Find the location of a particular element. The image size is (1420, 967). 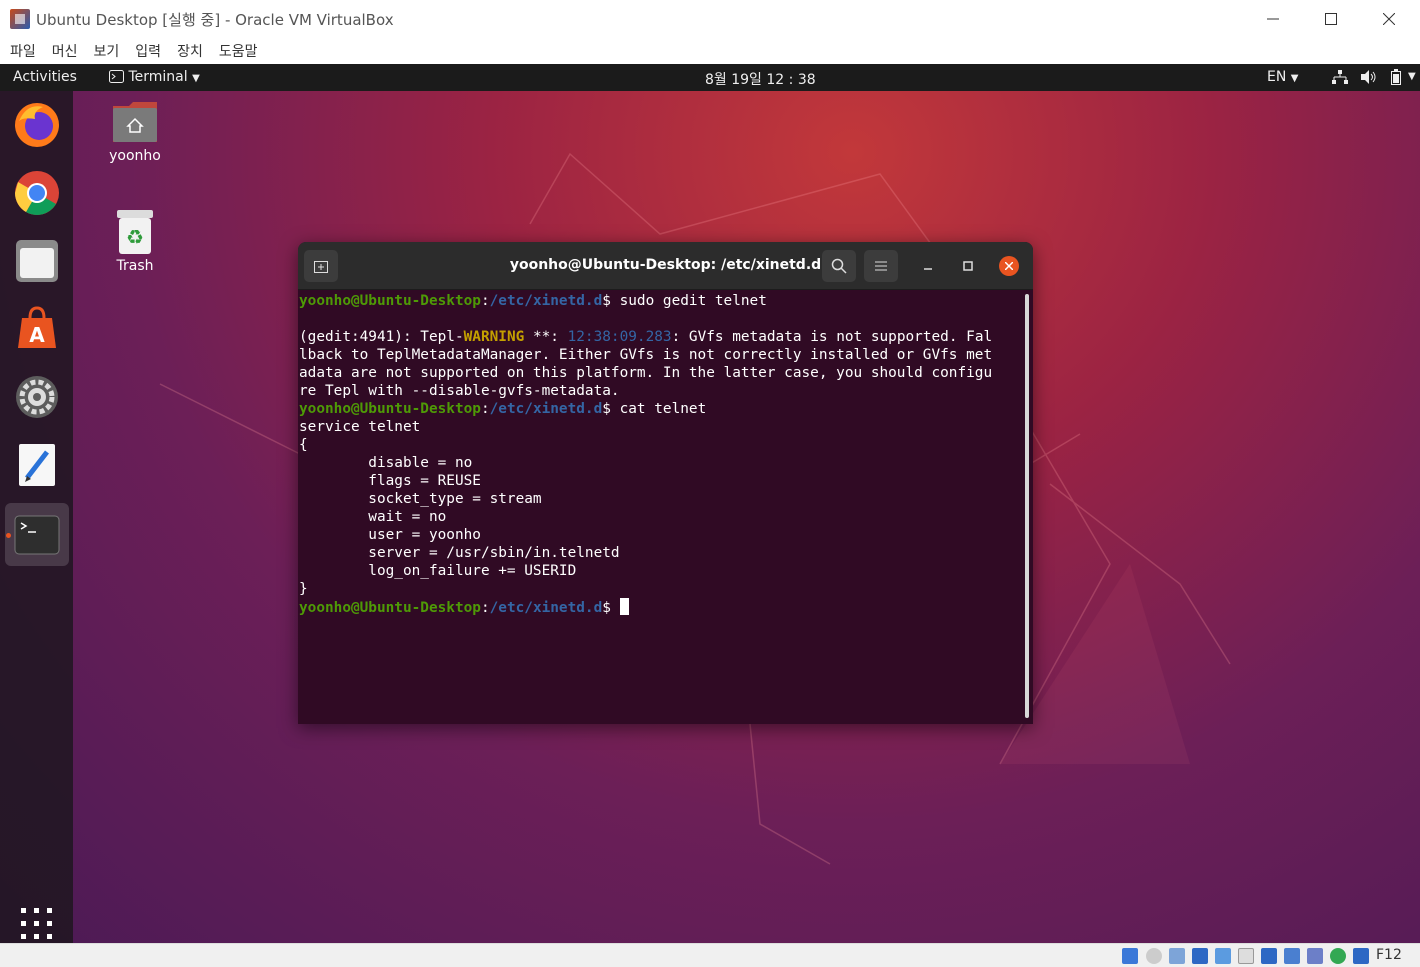

menu-file: 파일 is located at coordinates (23, 51).